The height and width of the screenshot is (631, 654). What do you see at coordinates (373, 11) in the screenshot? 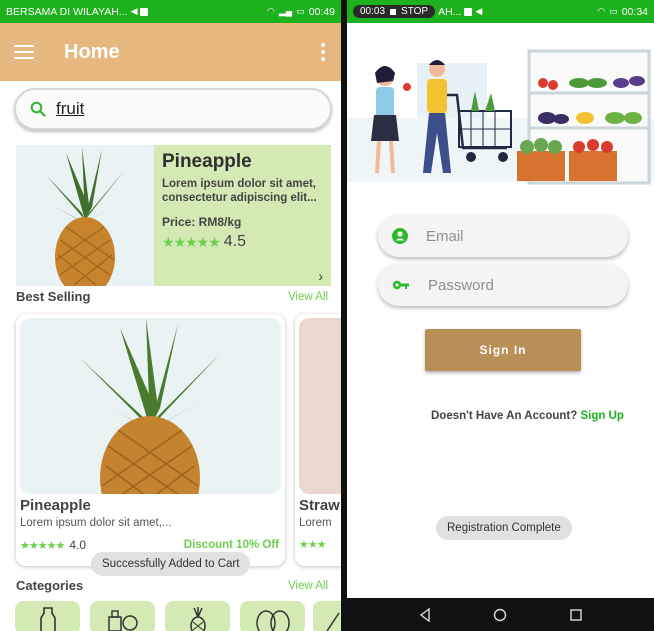
I see `recording-timer: 00:03` at bounding box center [373, 11].